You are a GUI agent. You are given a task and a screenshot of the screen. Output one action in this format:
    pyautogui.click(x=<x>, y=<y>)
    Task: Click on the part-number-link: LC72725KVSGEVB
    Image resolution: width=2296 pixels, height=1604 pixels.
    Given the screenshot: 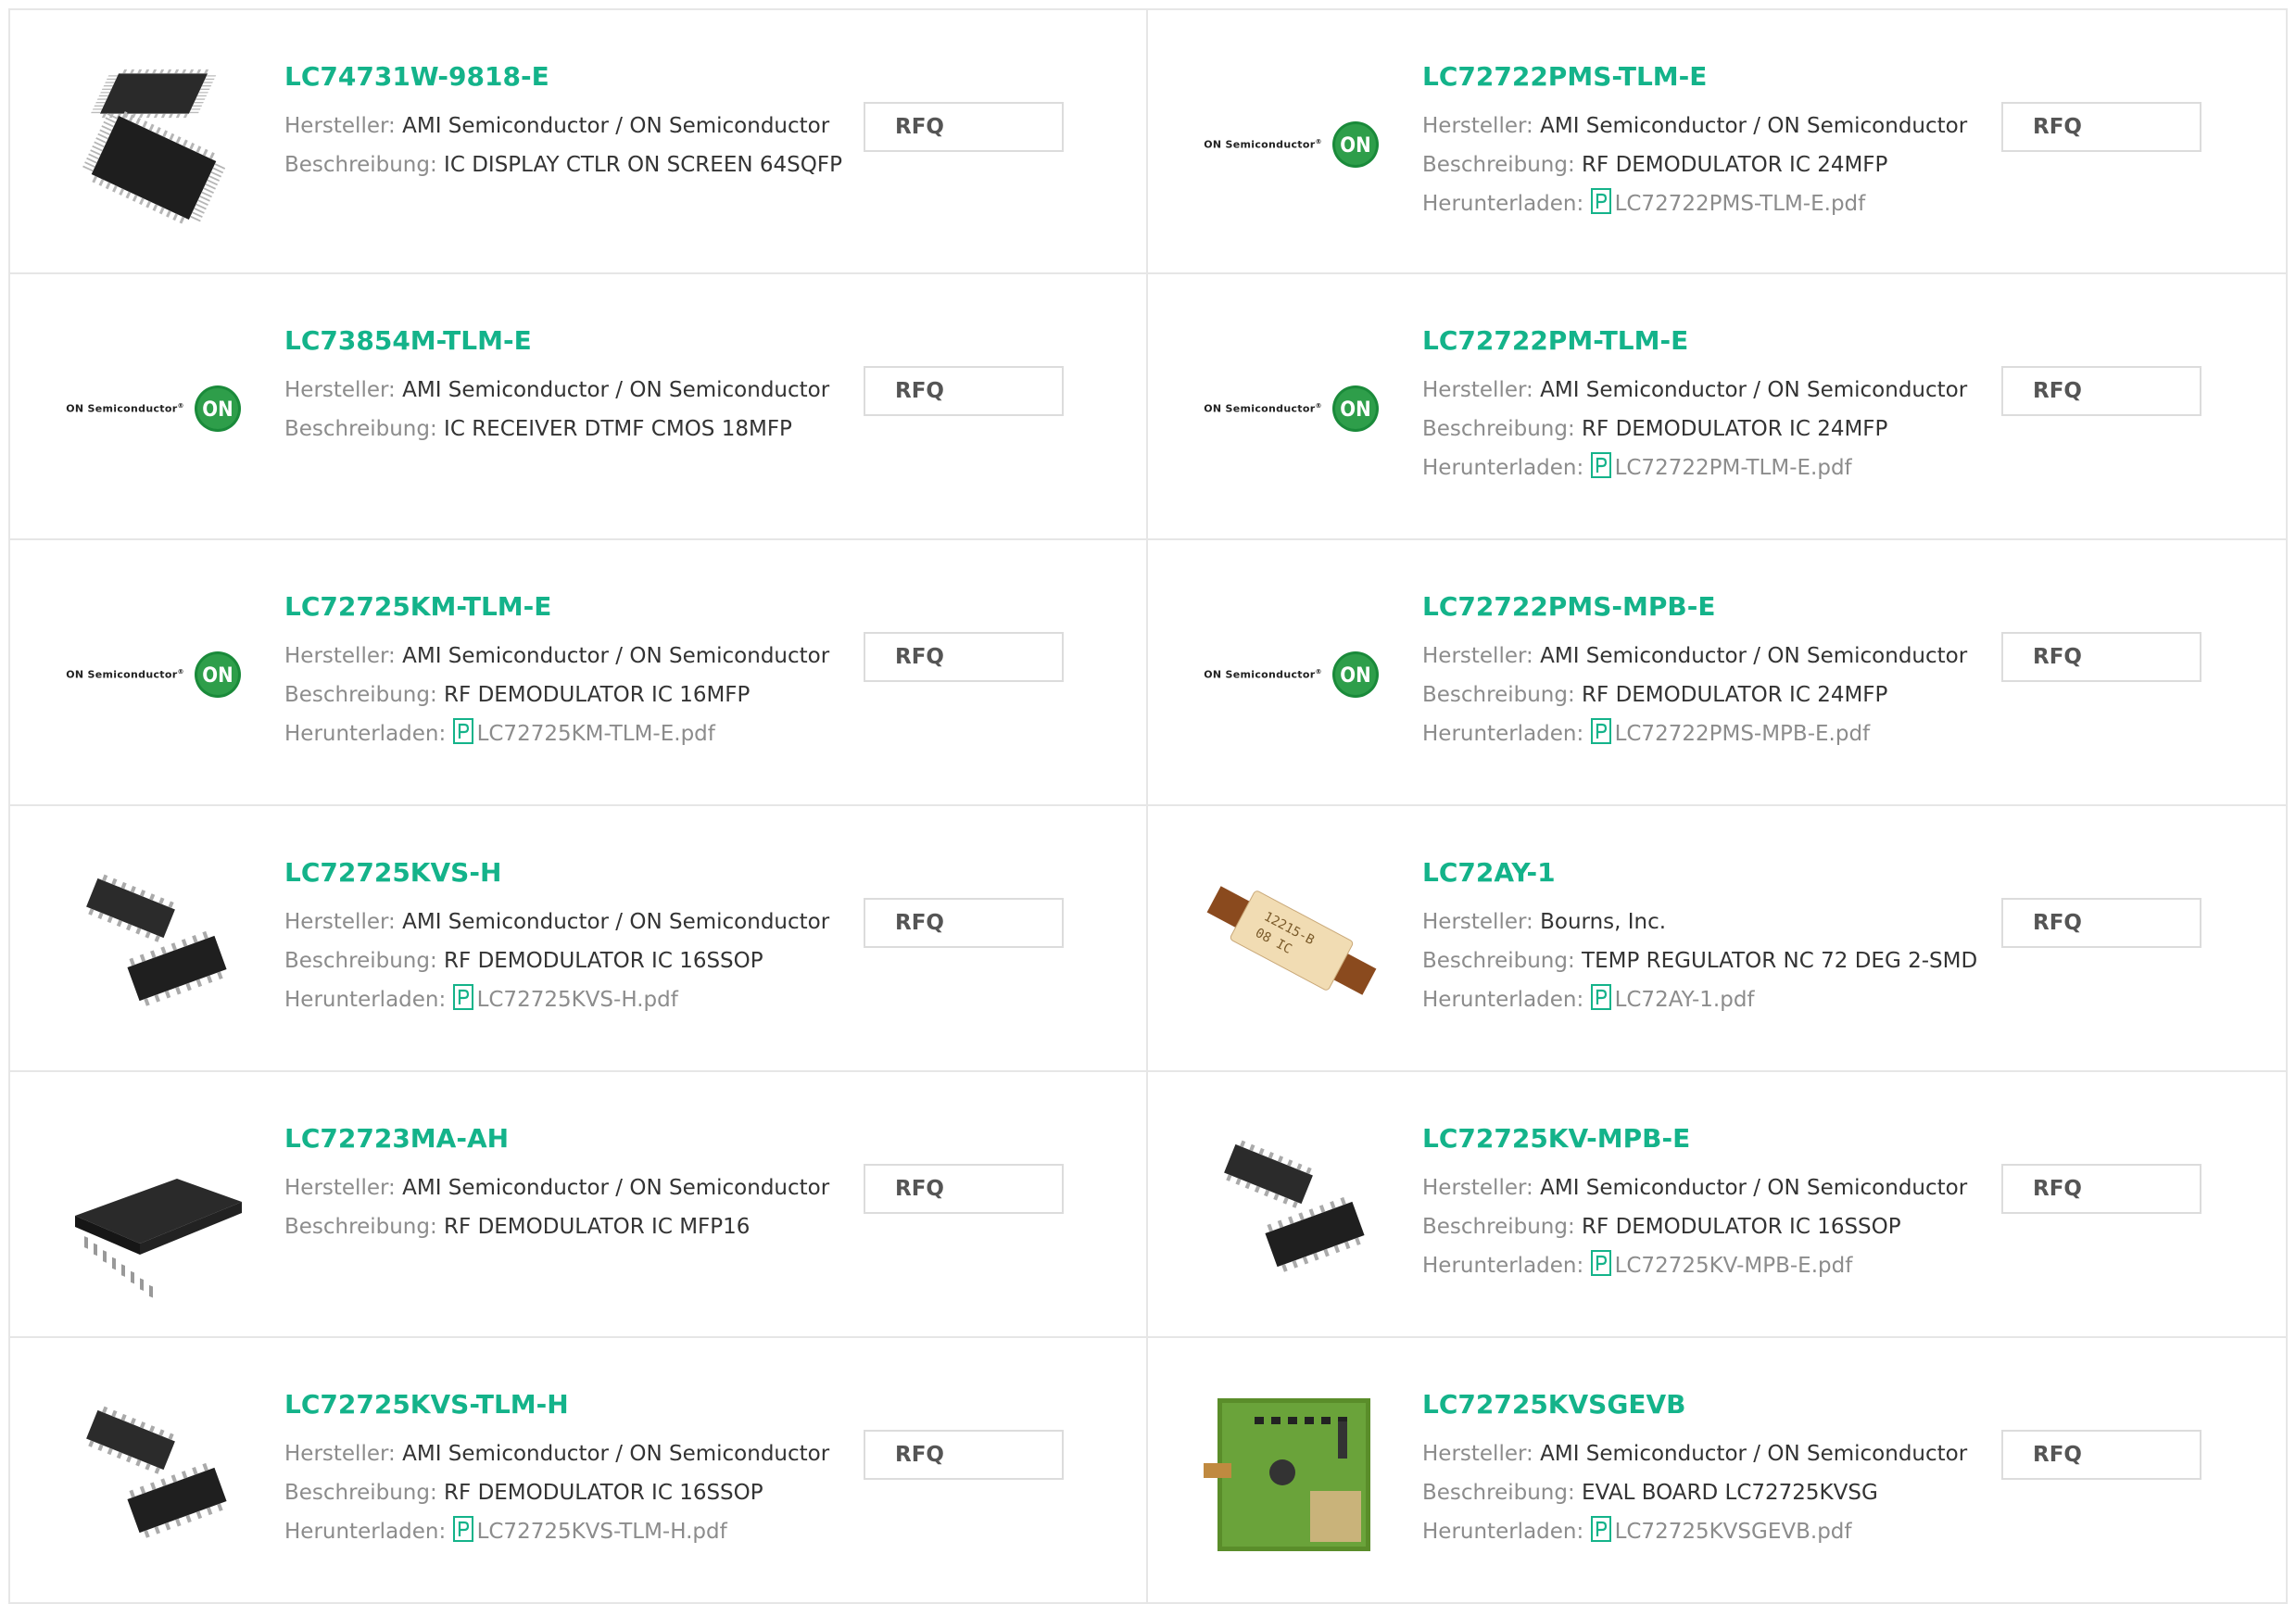 What is the action you would take?
    pyautogui.click(x=1694, y=1404)
    